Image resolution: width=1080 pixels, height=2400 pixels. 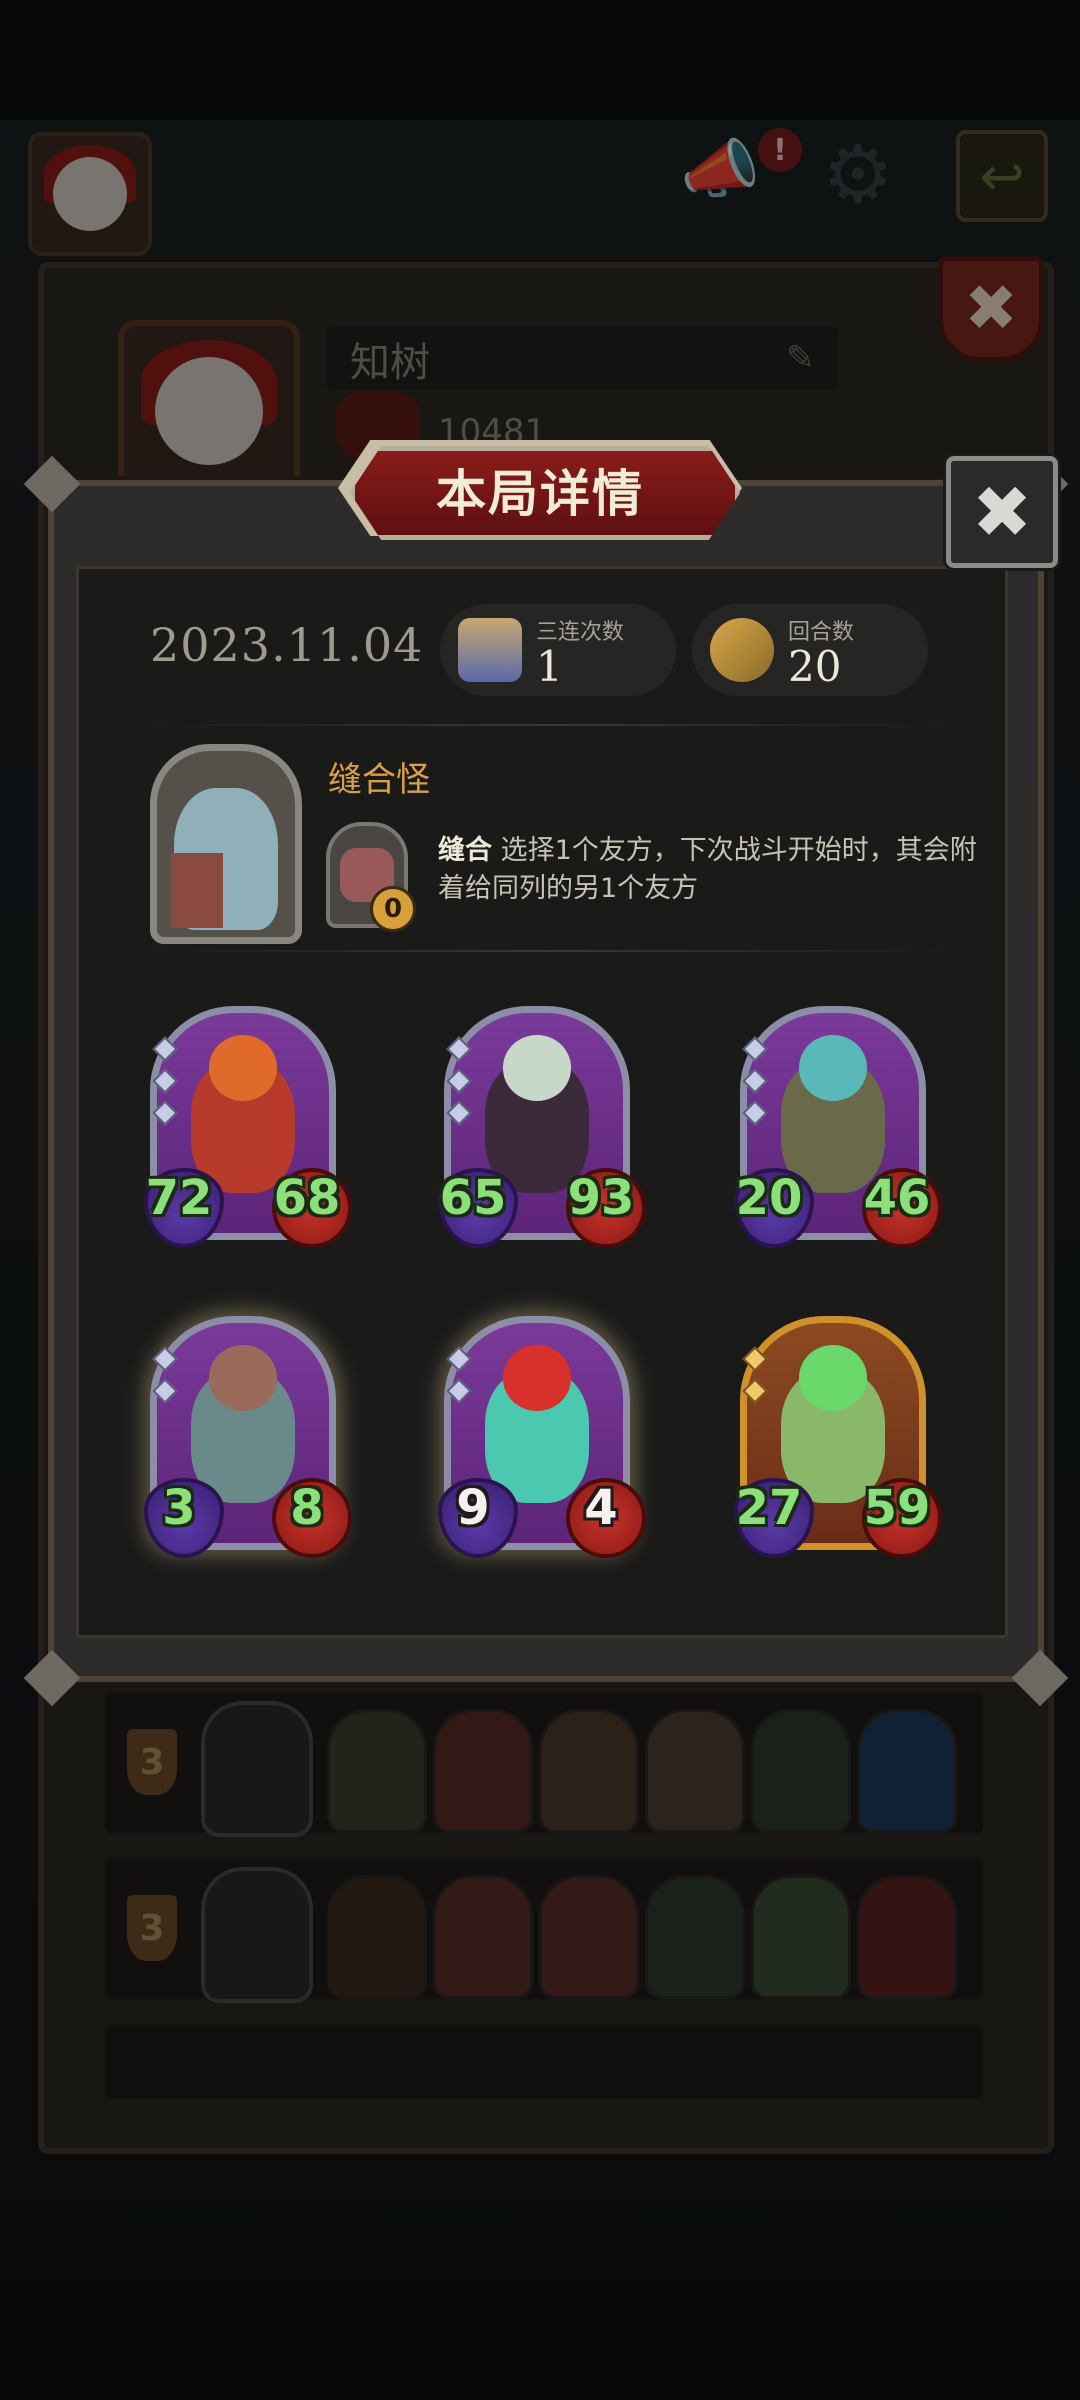 I want to click on unit-card: 72 68, so click(x=248, y=1127).